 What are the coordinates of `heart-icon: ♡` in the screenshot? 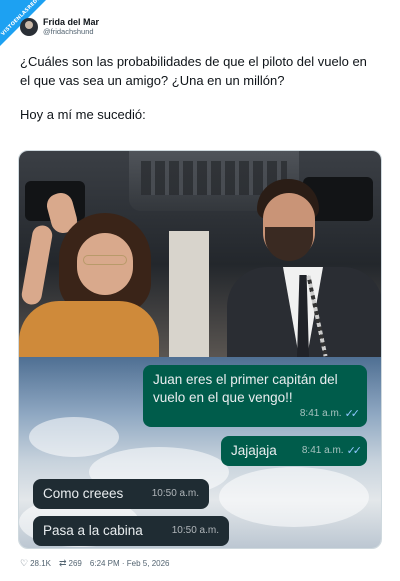 It's located at (24, 563).